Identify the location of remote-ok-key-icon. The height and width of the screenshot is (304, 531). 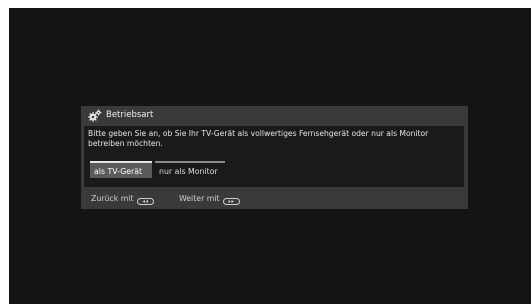
(231, 200).